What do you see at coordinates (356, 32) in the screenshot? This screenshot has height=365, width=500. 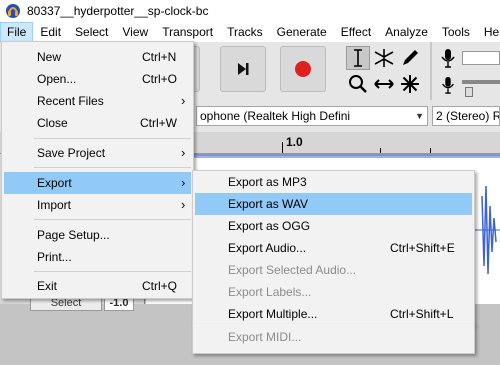 I see `menu-effect: Effect` at bounding box center [356, 32].